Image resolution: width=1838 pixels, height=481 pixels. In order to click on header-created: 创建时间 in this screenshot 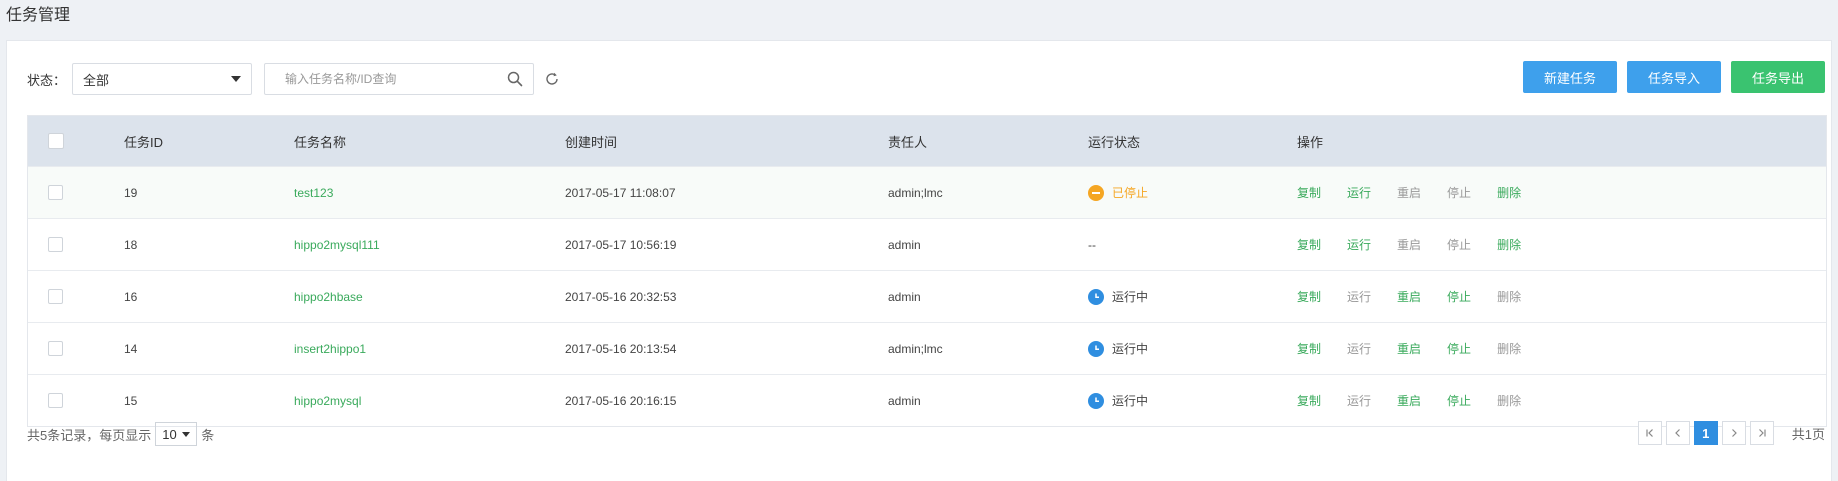, I will do `click(591, 142)`.